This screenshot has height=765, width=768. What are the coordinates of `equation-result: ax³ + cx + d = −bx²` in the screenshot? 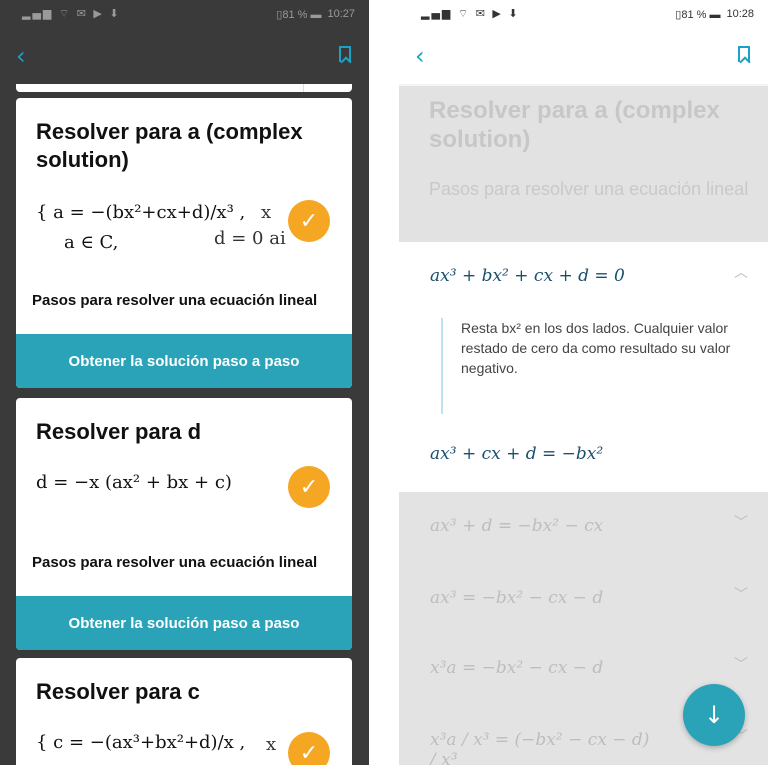 It's located at (517, 454).